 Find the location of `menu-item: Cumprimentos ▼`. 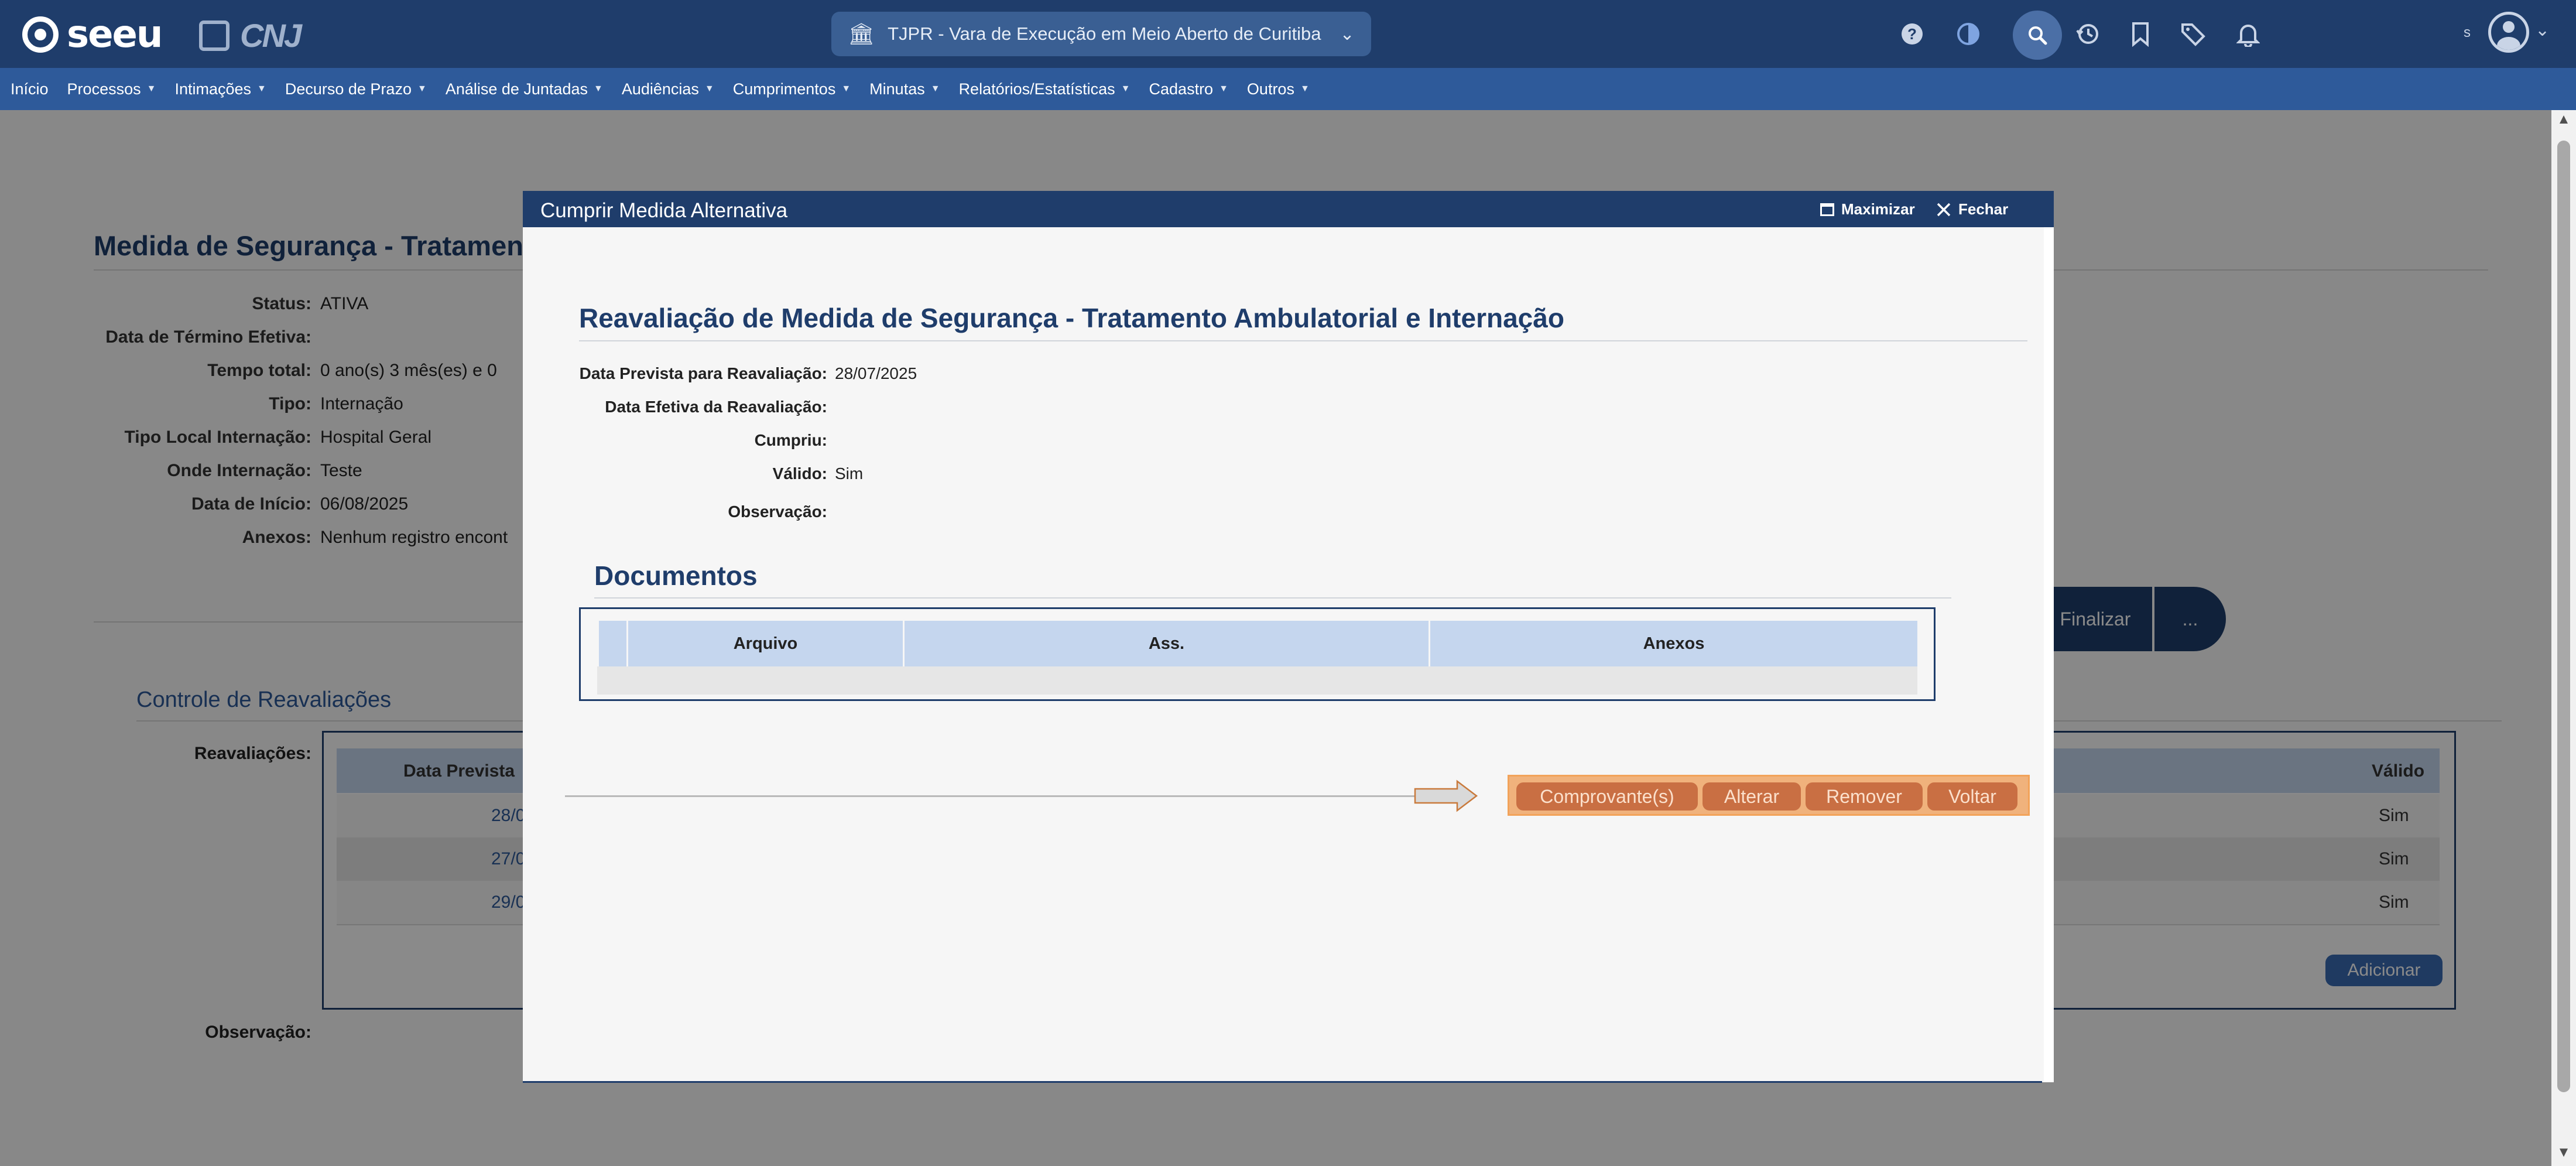

menu-item: Cumprimentos ▼ is located at coordinates (792, 89).